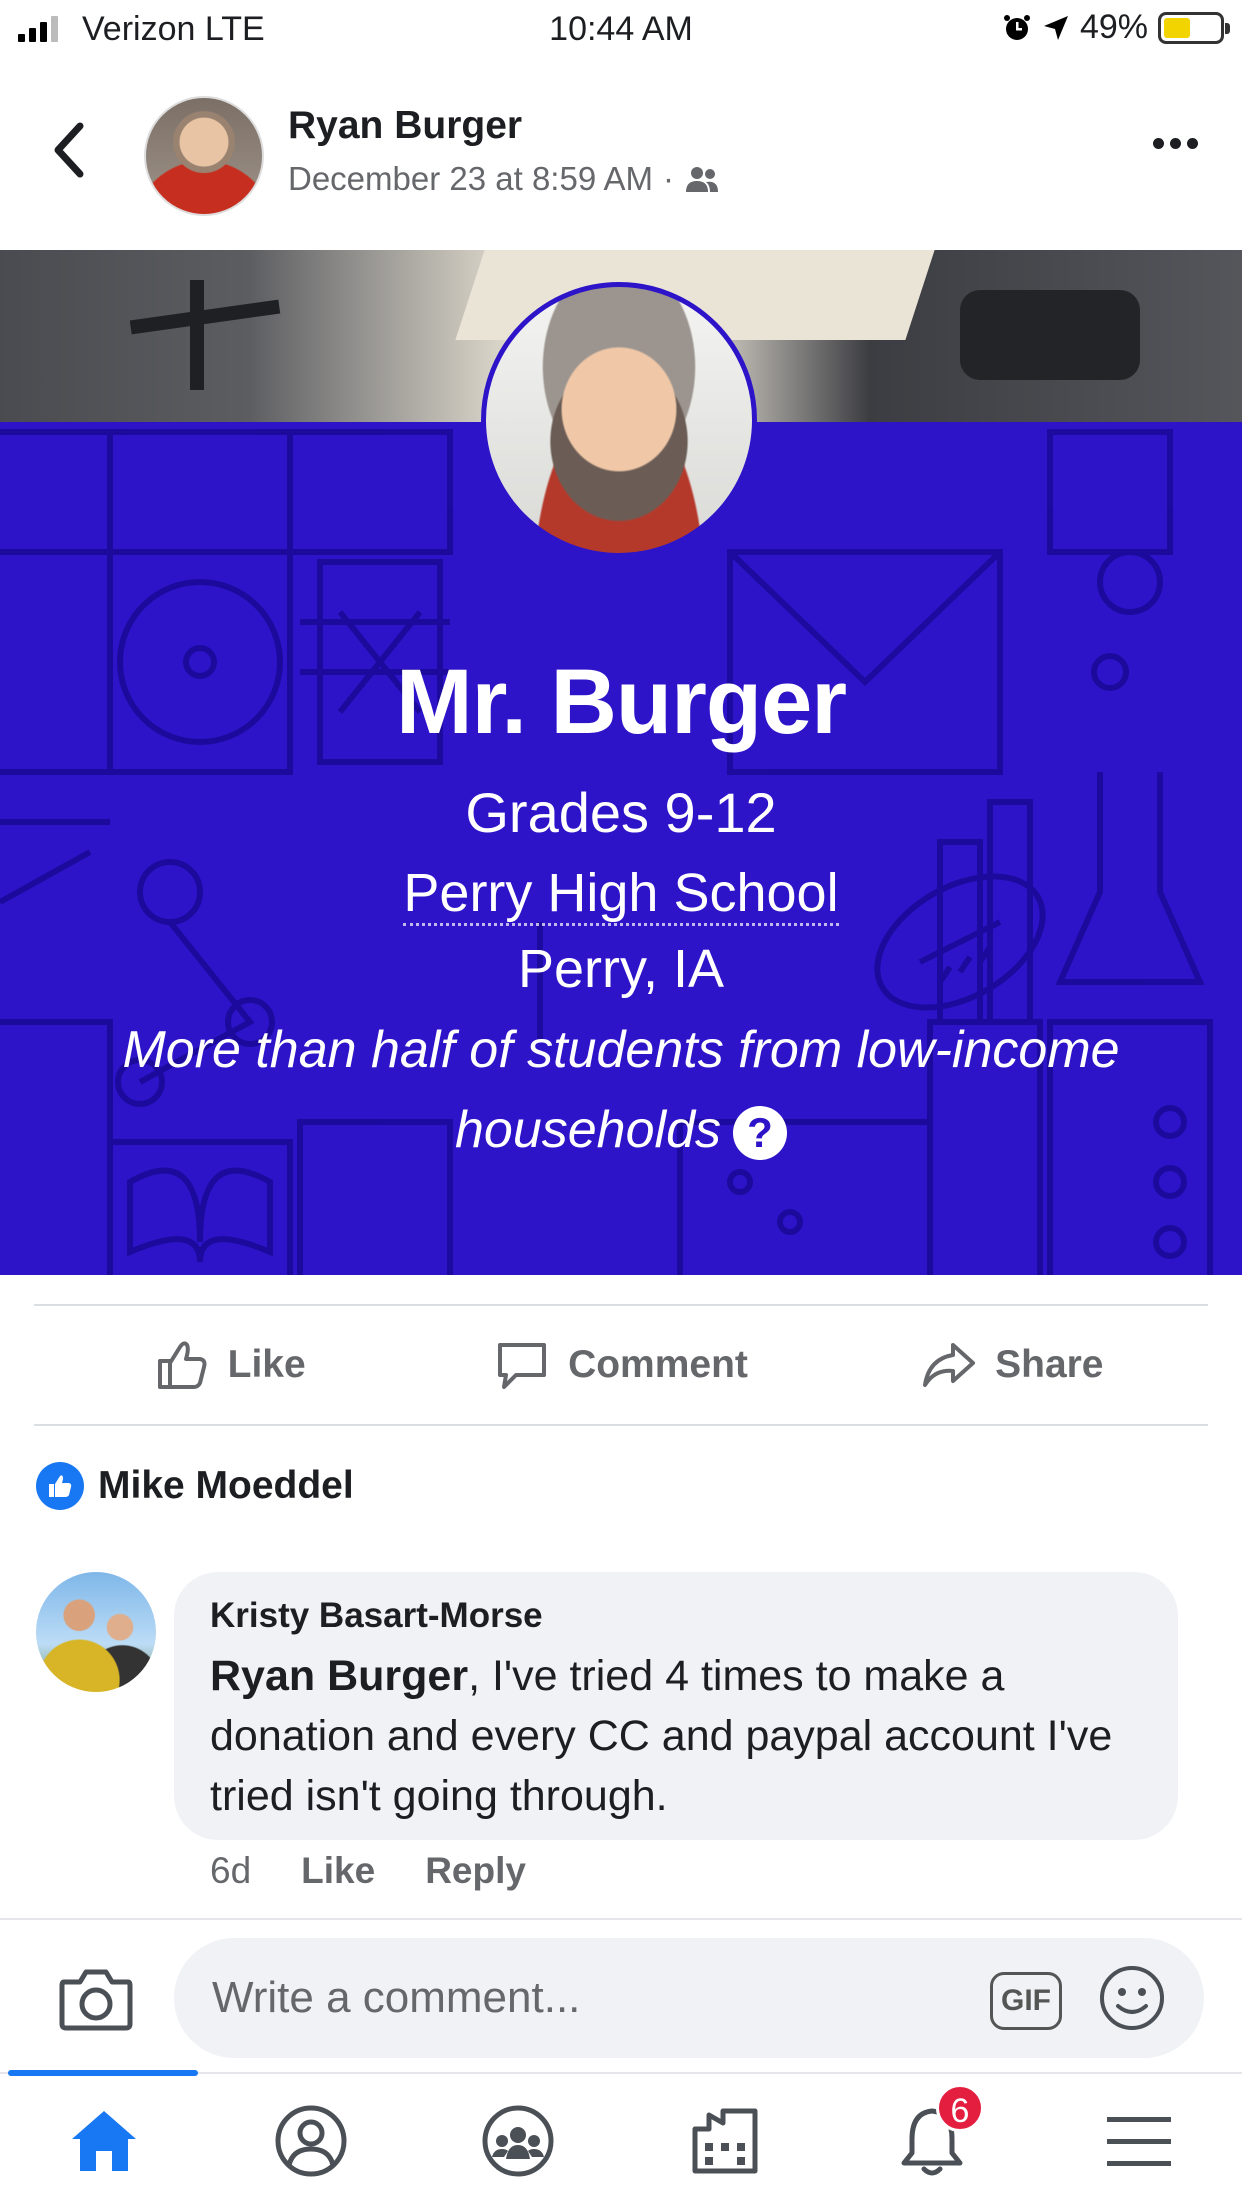 The width and height of the screenshot is (1242, 2208). What do you see at coordinates (621, 812) in the screenshot?
I see `card-grades: Grades 9-12` at bounding box center [621, 812].